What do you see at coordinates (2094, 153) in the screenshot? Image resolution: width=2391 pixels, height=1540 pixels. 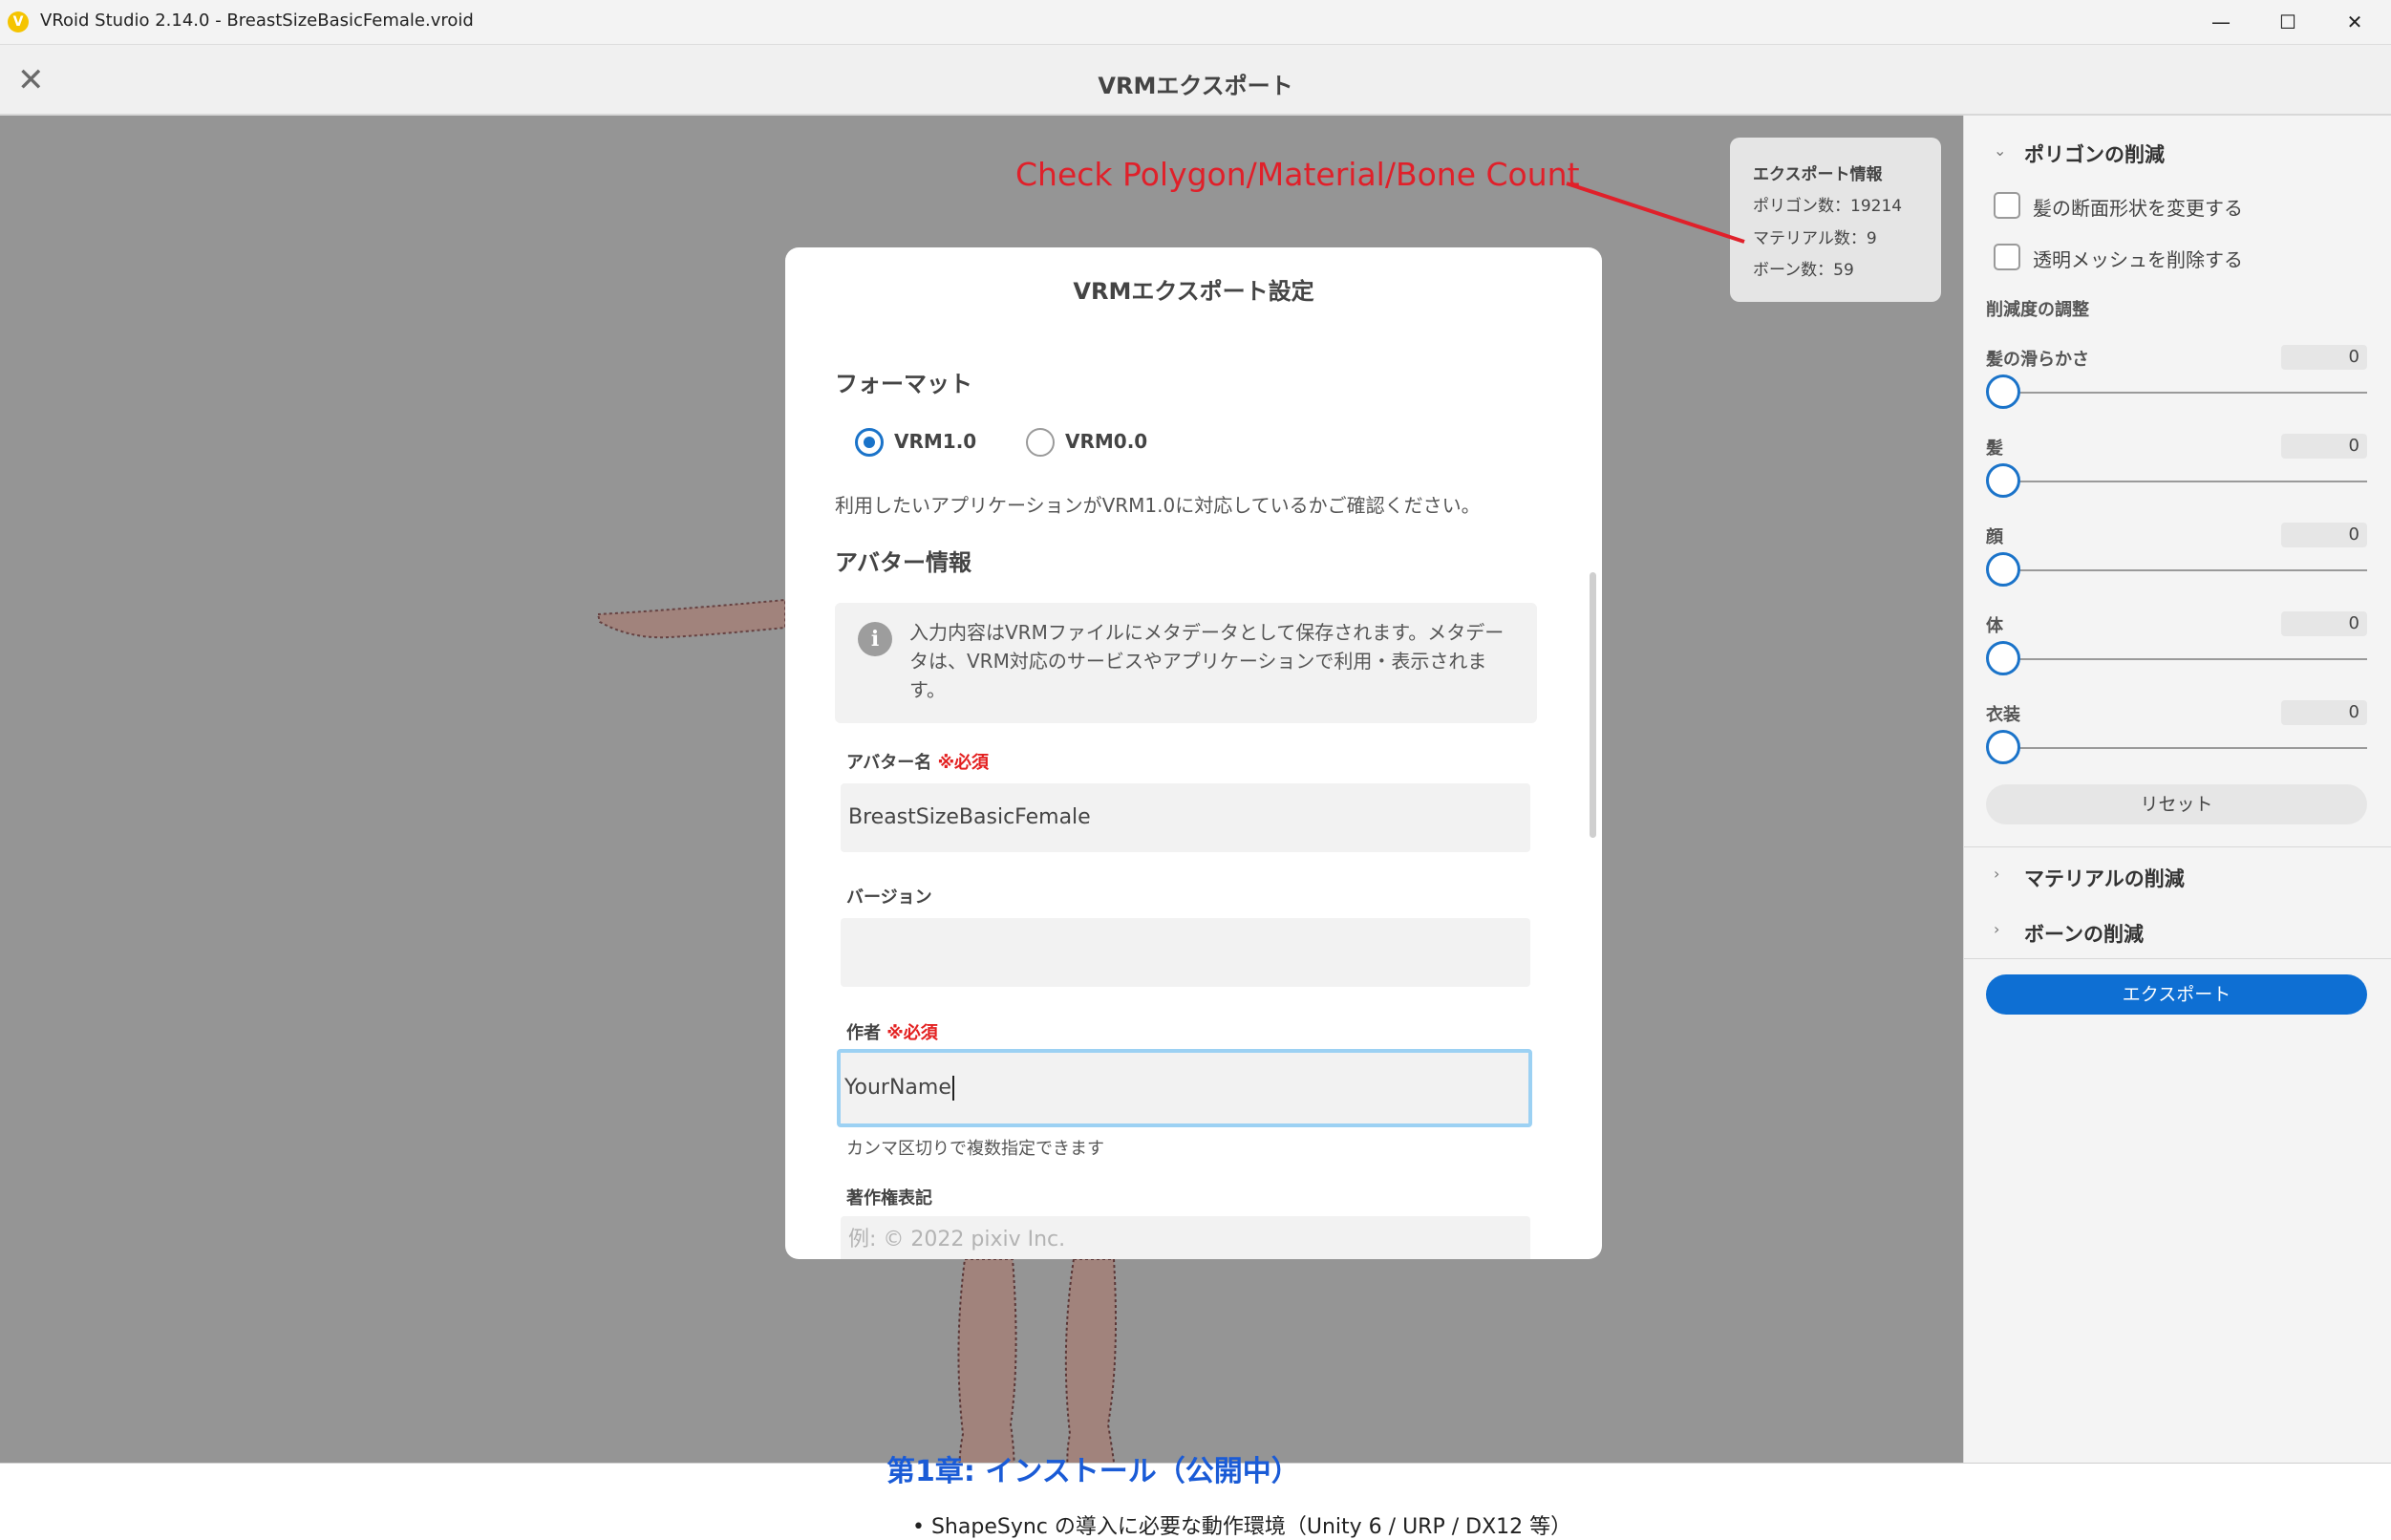 I see `polygon-reduction-header: ポリゴンの削減` at bounding box center [2094, 153].